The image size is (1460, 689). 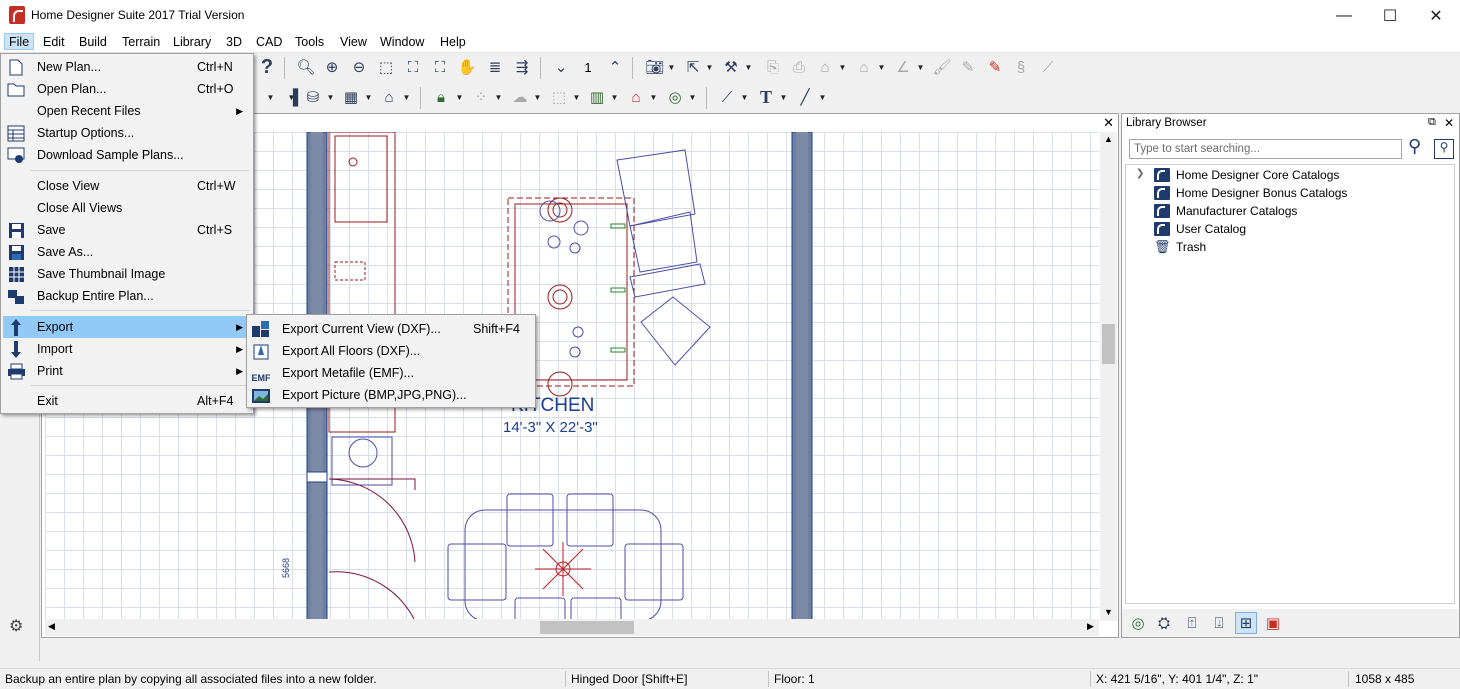 What do you see at coordinates (453, 42) in the screenshot?
I see `menu-help: Help` at bounding box center [453, 42].